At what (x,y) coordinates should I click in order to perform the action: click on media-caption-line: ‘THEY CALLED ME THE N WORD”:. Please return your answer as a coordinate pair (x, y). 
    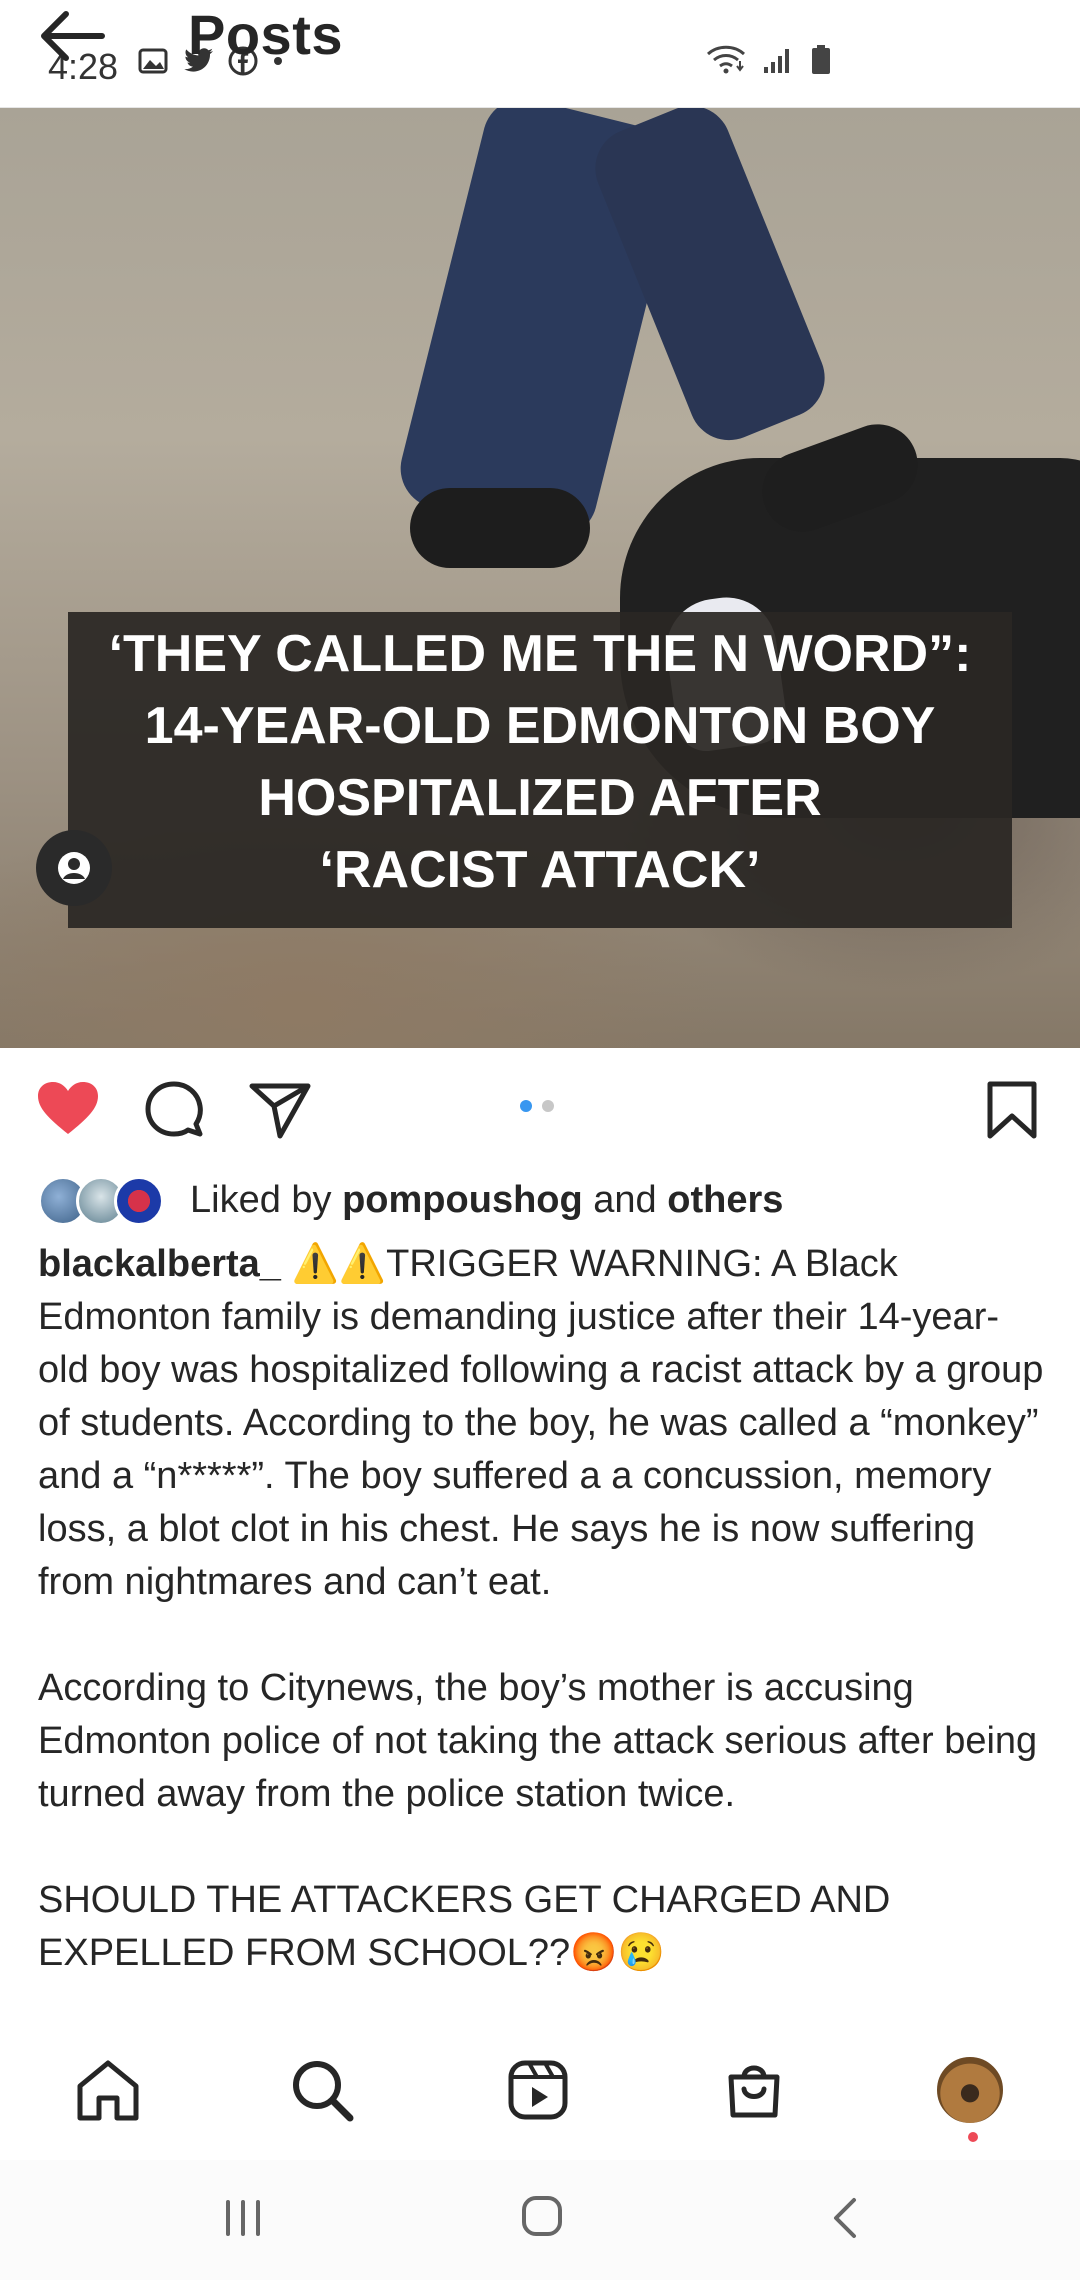
    Looking at the image, I should click on (540, 654).